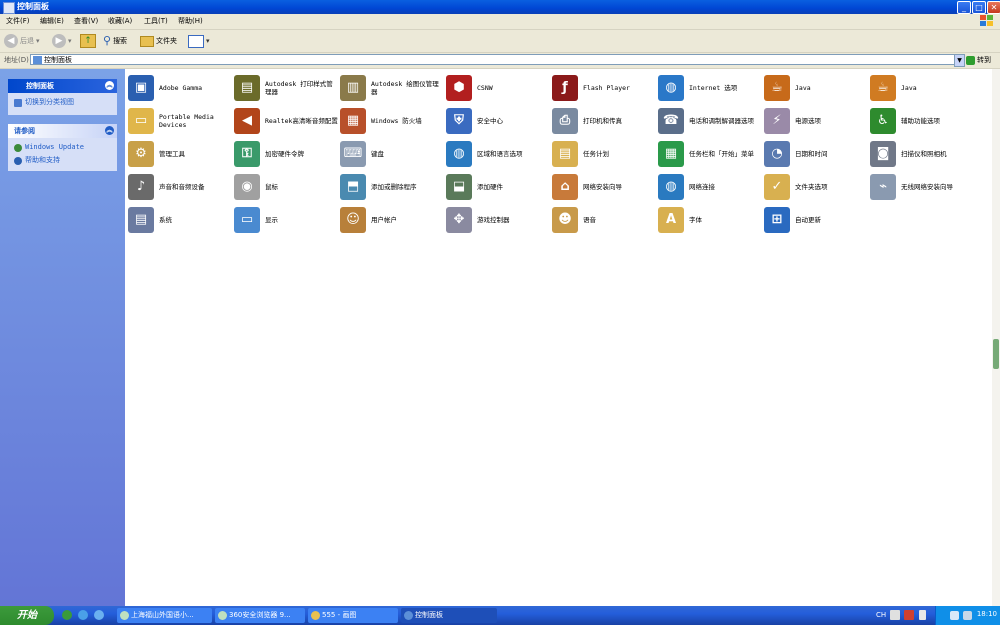  What do you see at coordinates (190, 21) in the screenshot?
I see `menu-help: 帮助(H)` at bounding box center [190, 21].